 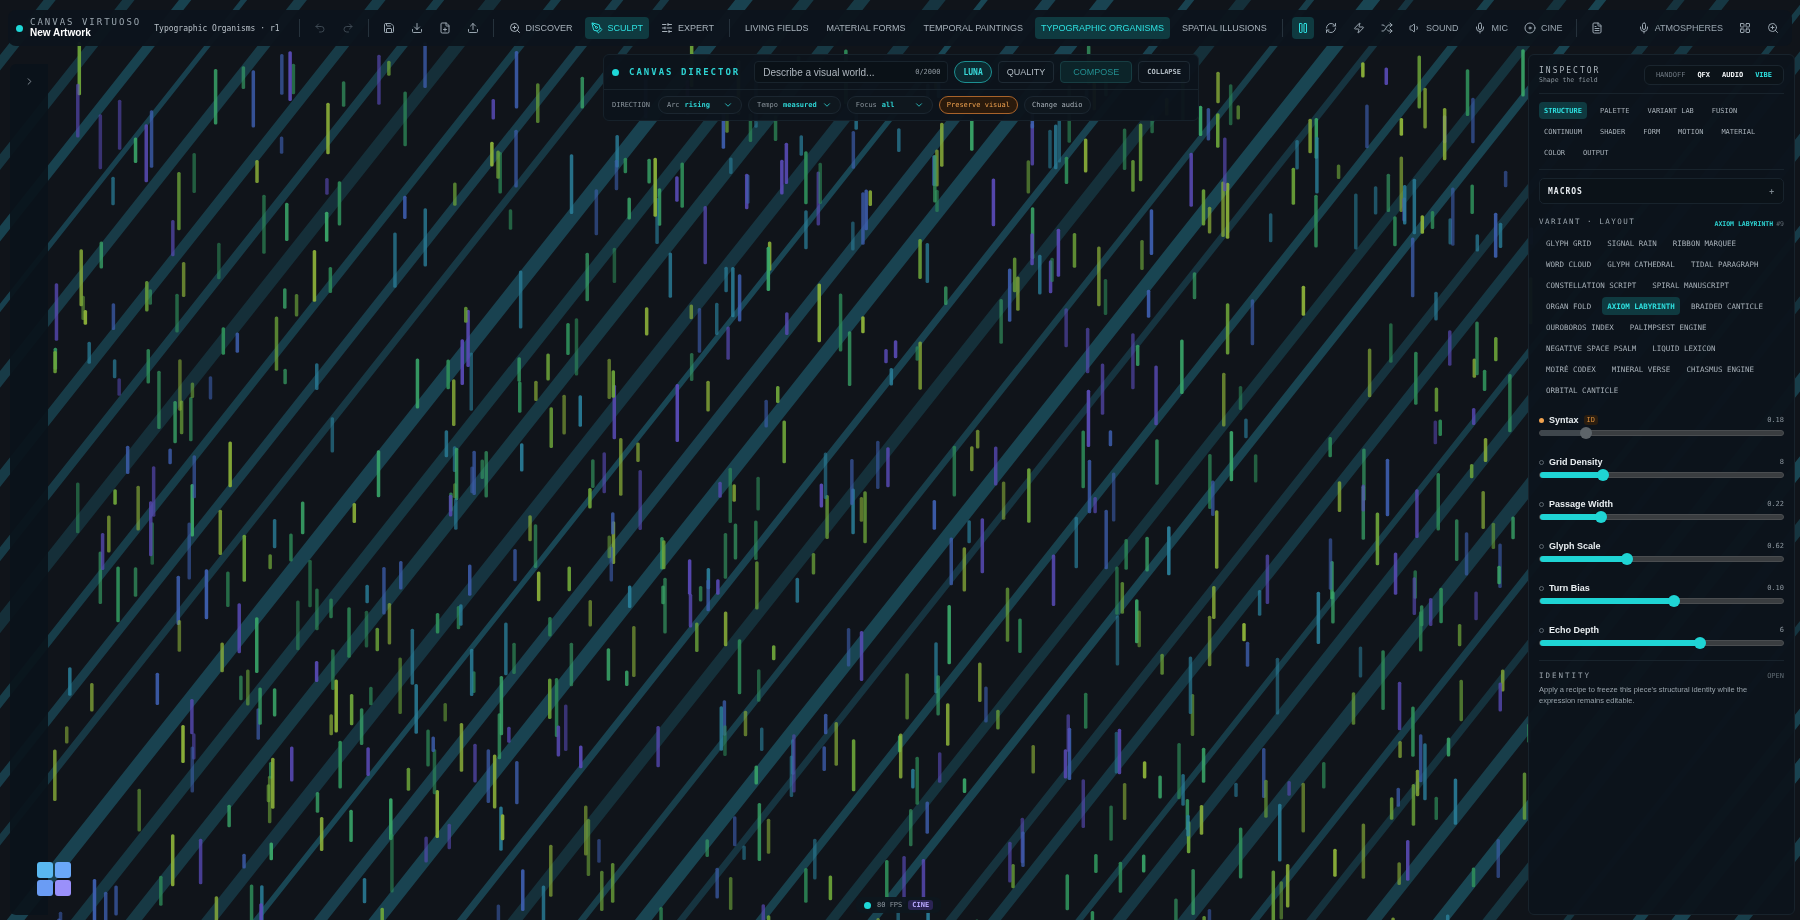 I want to click on artwork-subtitle: Typographic Organisms · r1, so click(x=217, y=28).